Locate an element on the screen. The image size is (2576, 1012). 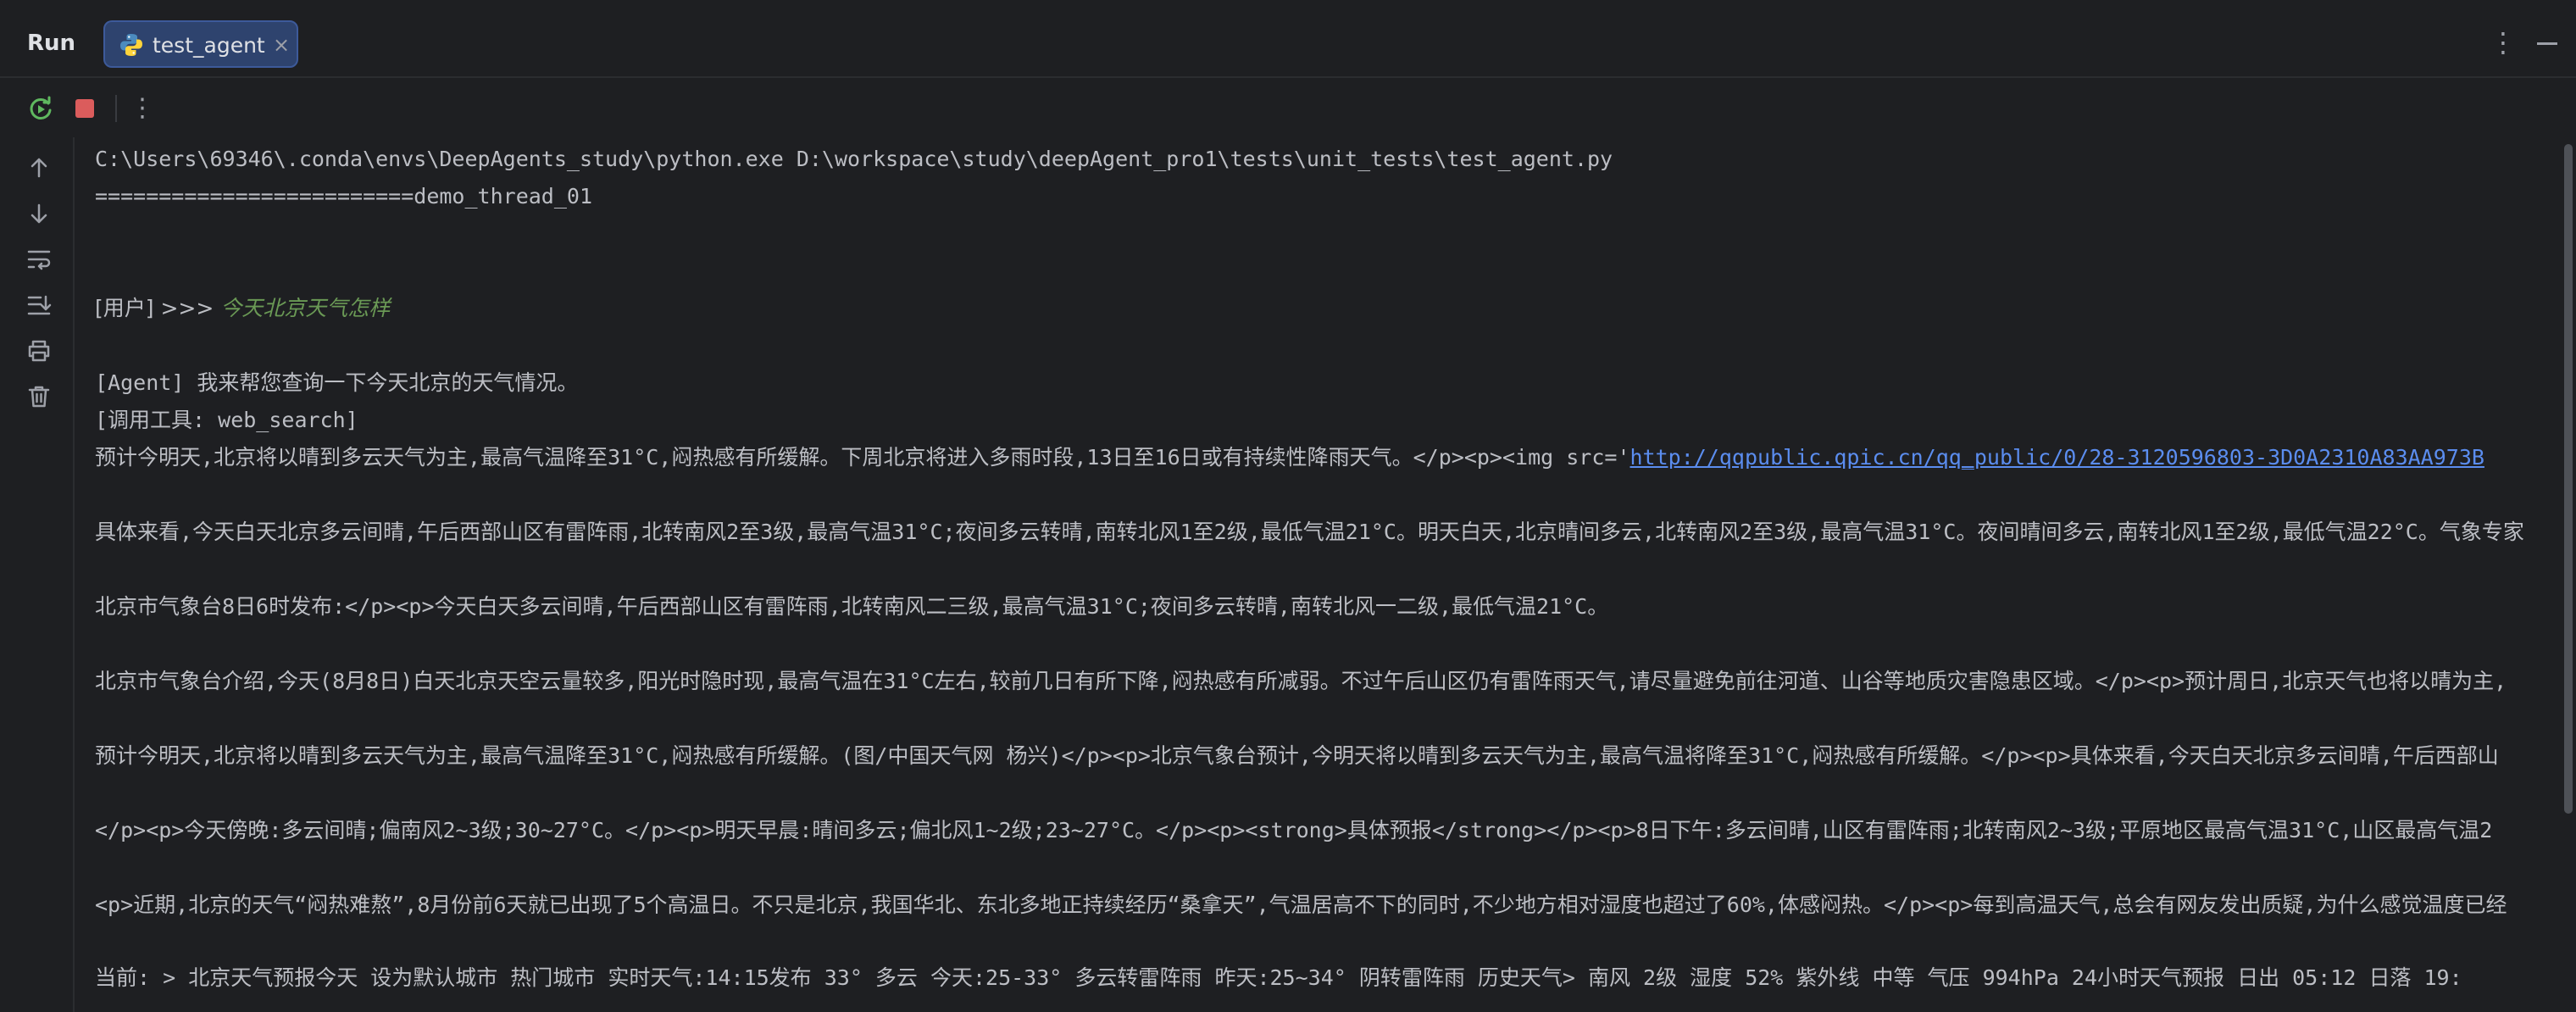
run-header: Run test_agent × ⋮ is located at coordinates (1288, 39).